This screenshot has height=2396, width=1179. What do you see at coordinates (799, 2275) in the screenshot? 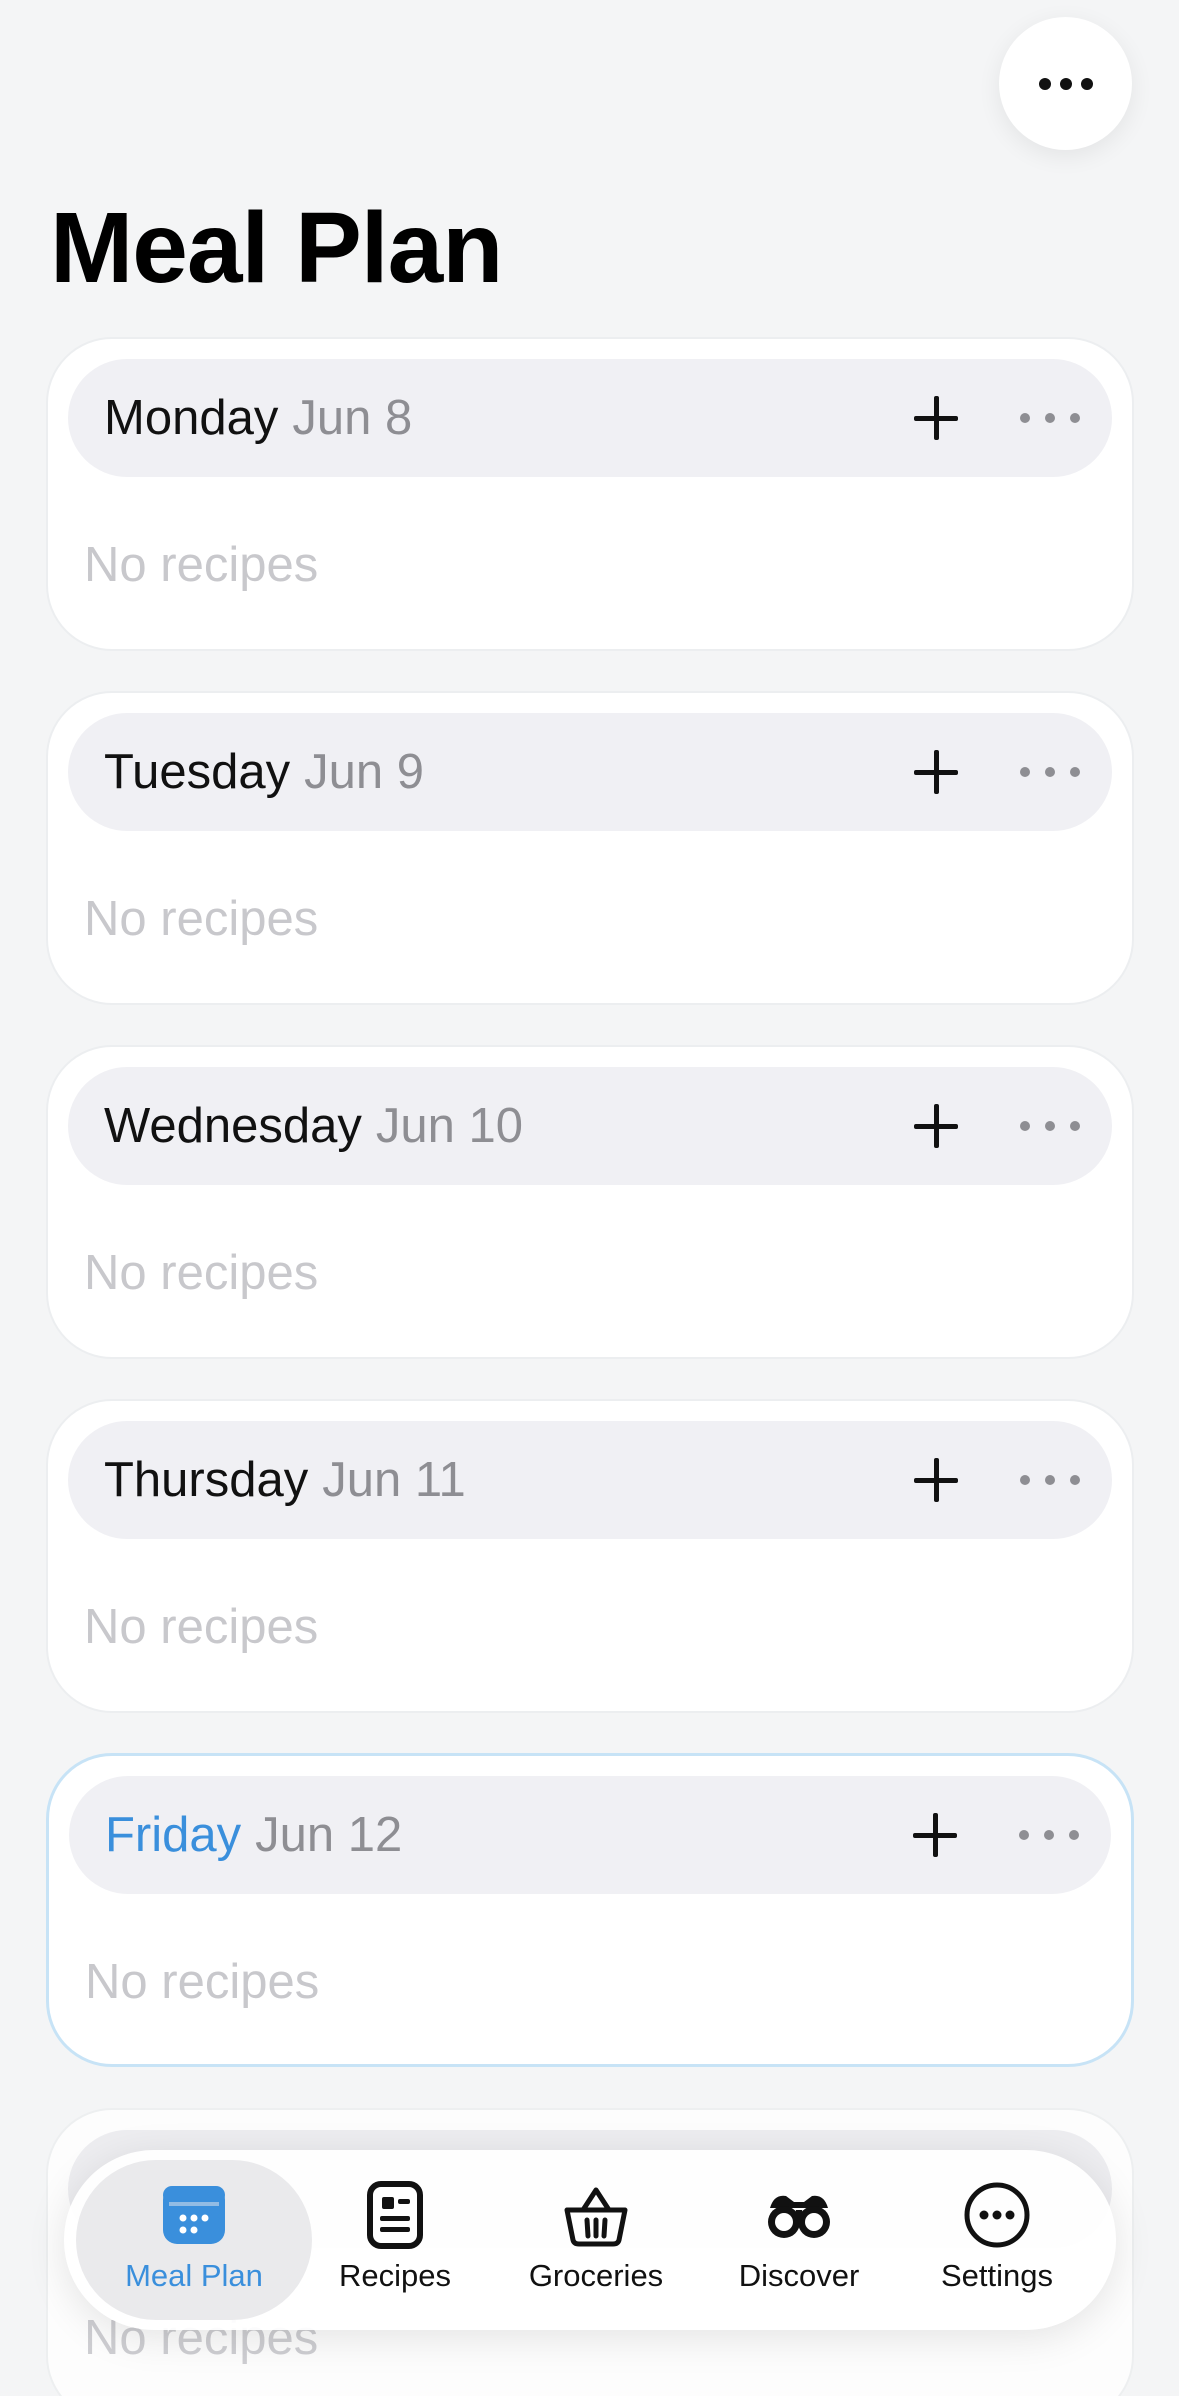
I see `tab-label: Discover` at bounding box center [799, 2275].